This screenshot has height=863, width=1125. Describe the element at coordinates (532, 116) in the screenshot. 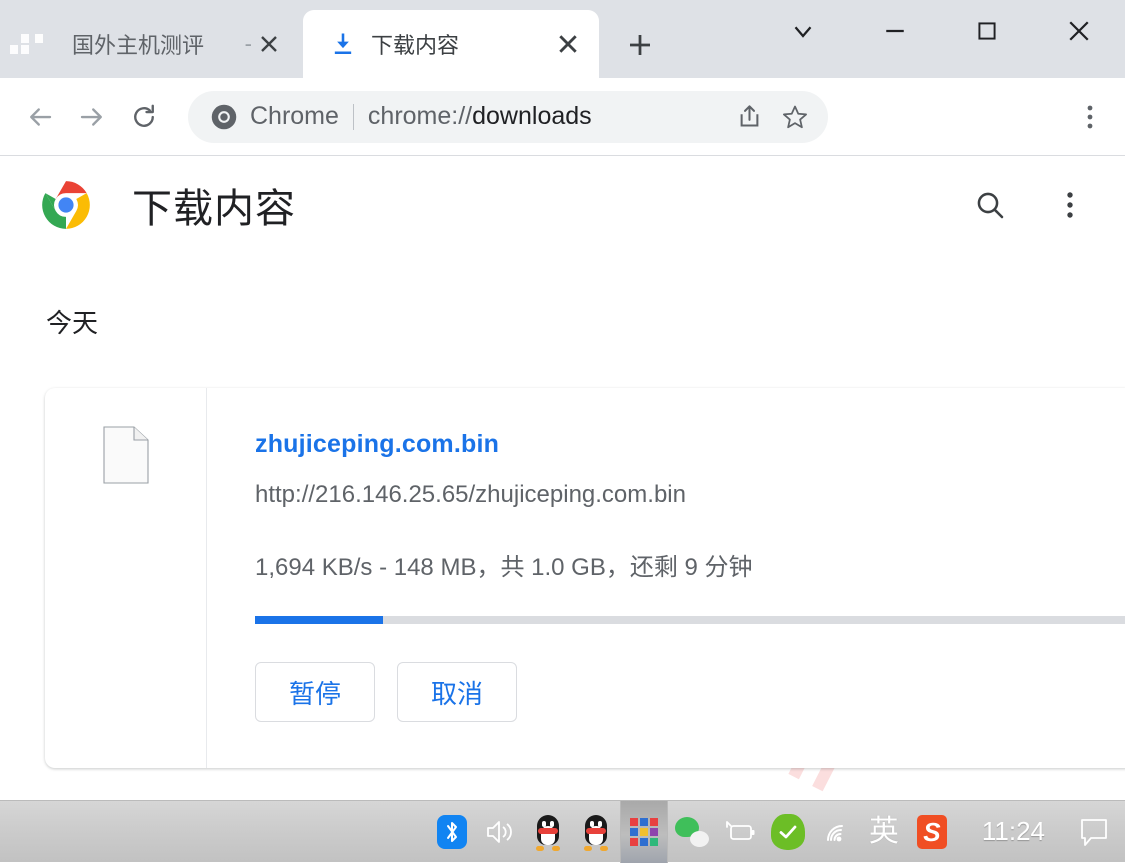

I see `omnibox-url-path: downloads` at that location.